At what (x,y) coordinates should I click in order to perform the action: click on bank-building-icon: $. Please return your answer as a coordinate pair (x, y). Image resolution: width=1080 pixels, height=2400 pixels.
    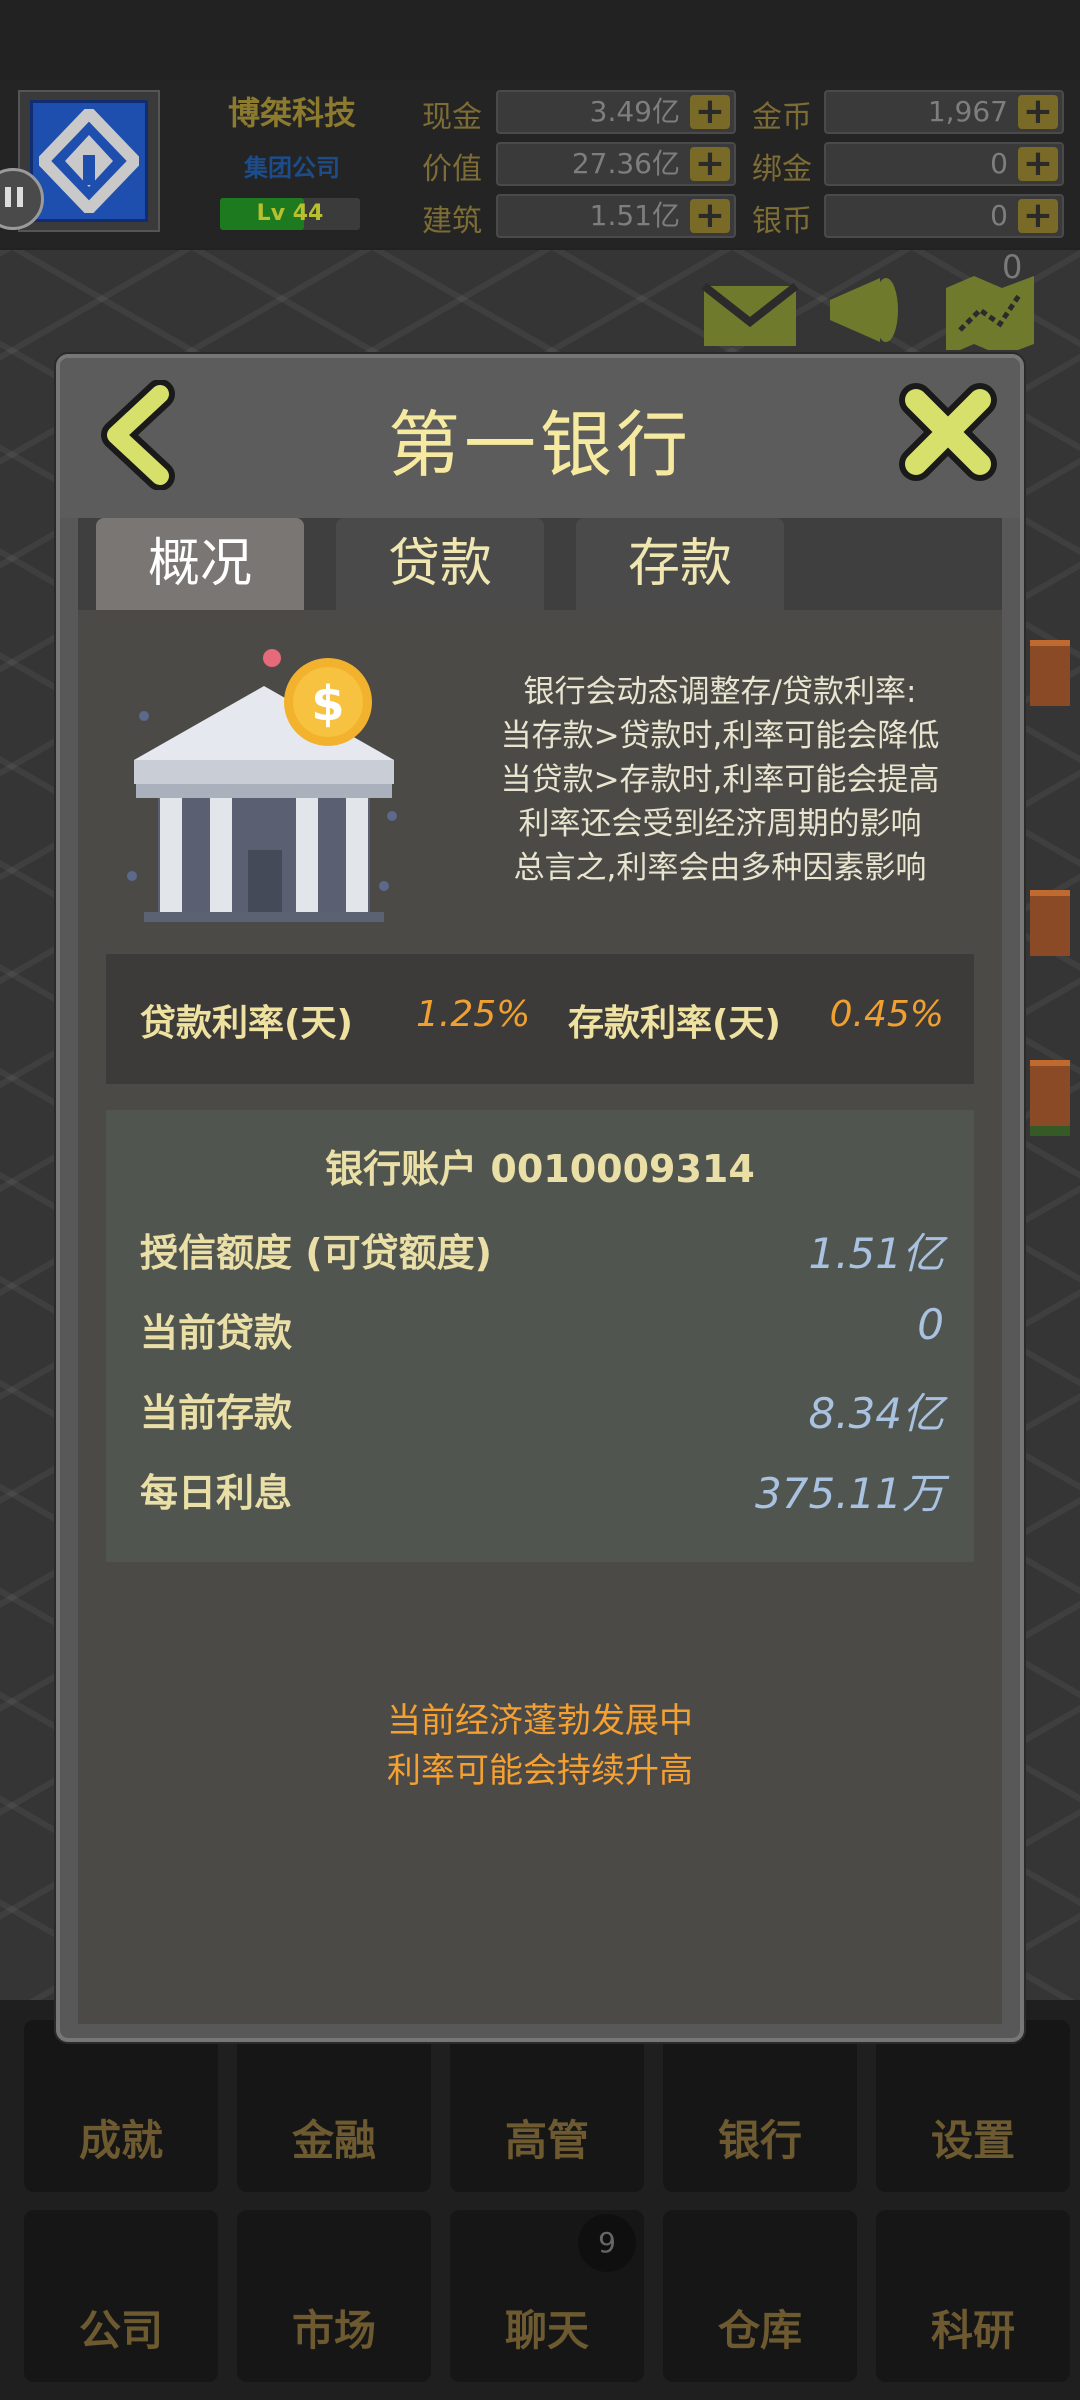
    Looking at the image, I should click on (262, 785).